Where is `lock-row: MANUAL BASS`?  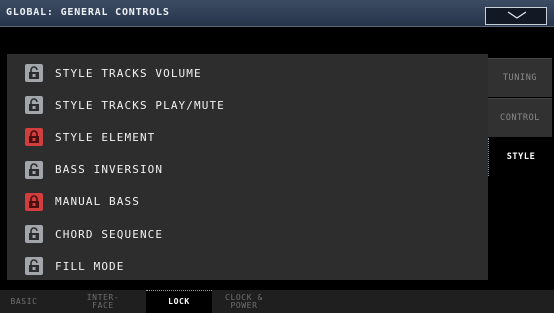
lock-row: MANUAL BASS is located at coordinates (247, 202).